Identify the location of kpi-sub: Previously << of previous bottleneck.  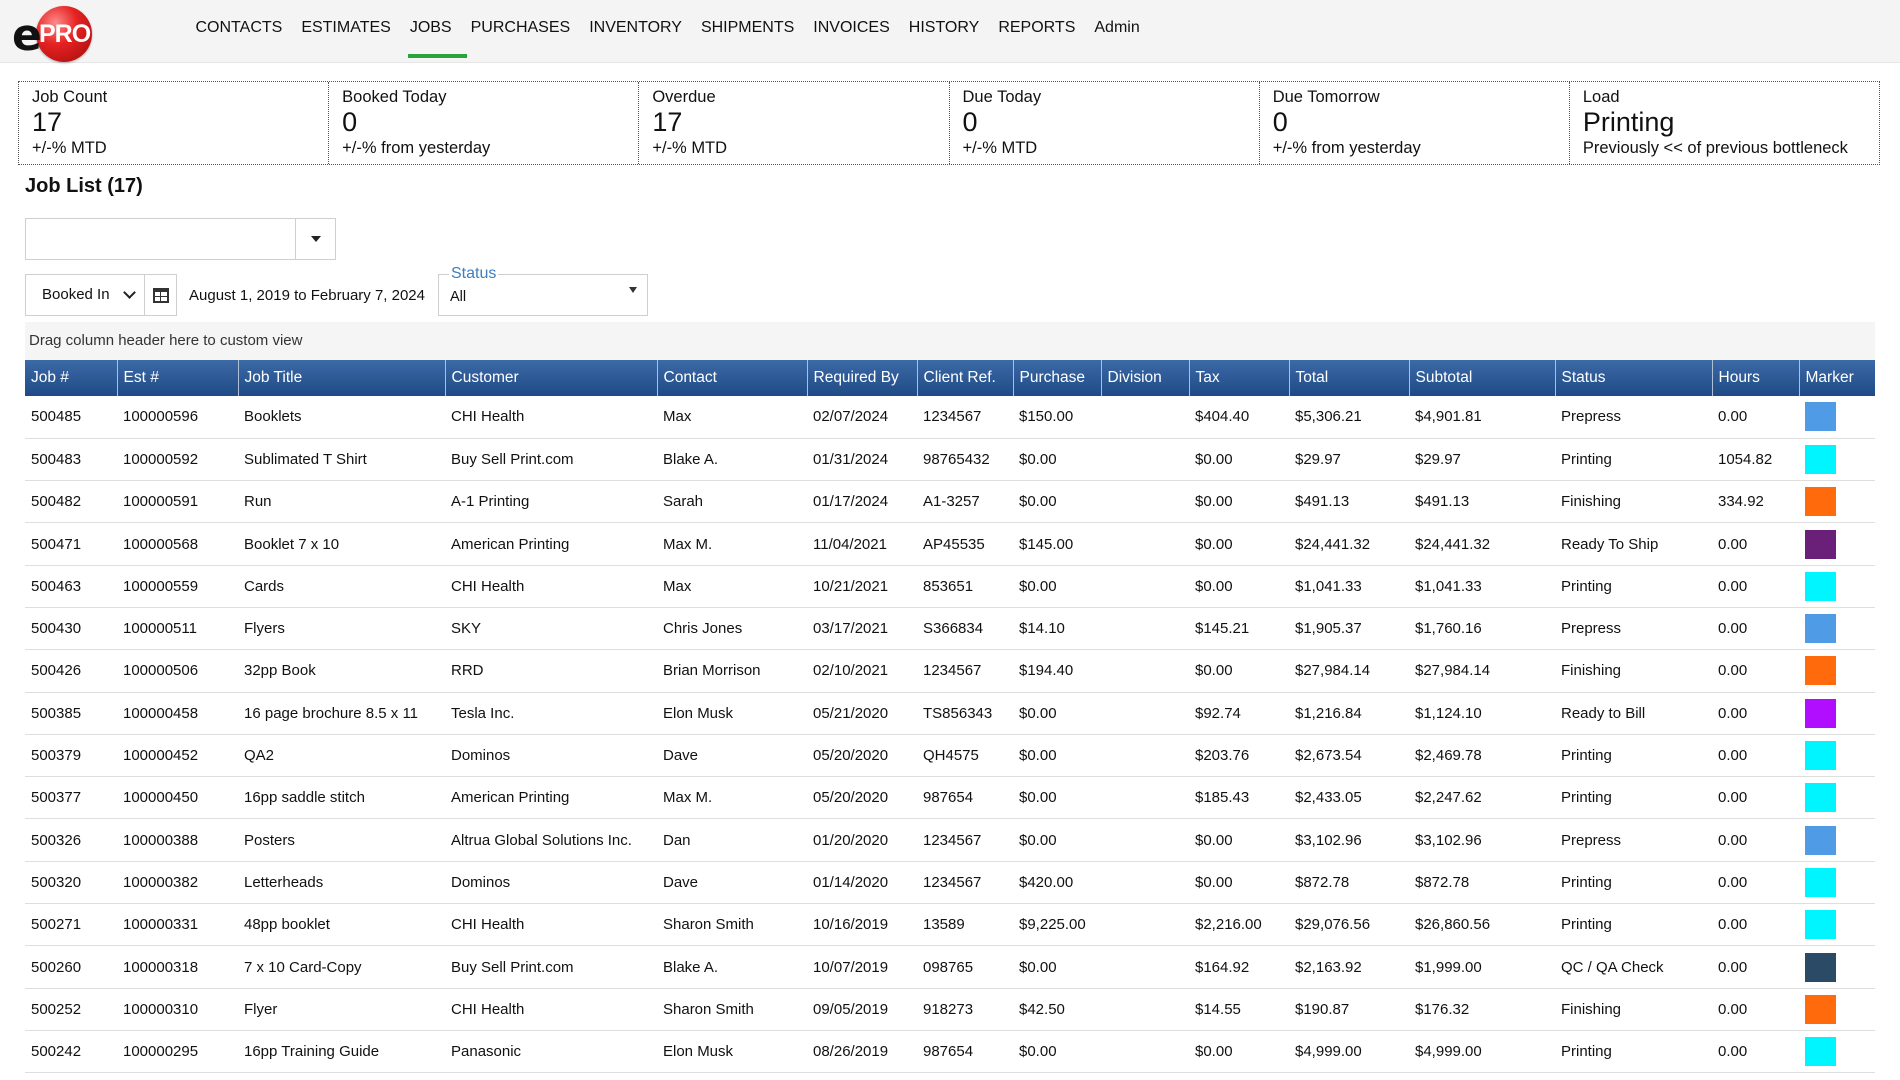
(1715, 148).